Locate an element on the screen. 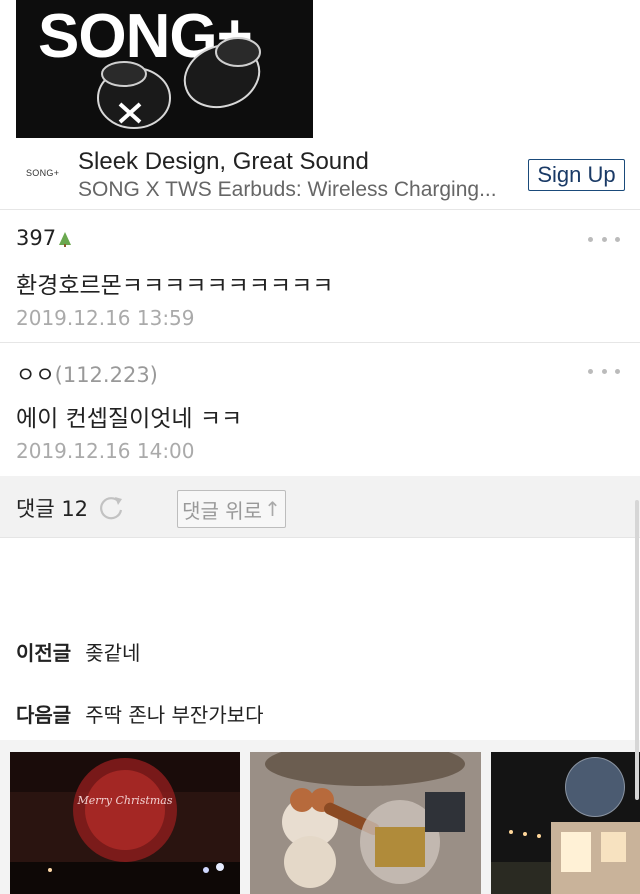 The height and width of the screenshot is (894, 640). ad-image: SONG+ is located at coordinates (164, 69).